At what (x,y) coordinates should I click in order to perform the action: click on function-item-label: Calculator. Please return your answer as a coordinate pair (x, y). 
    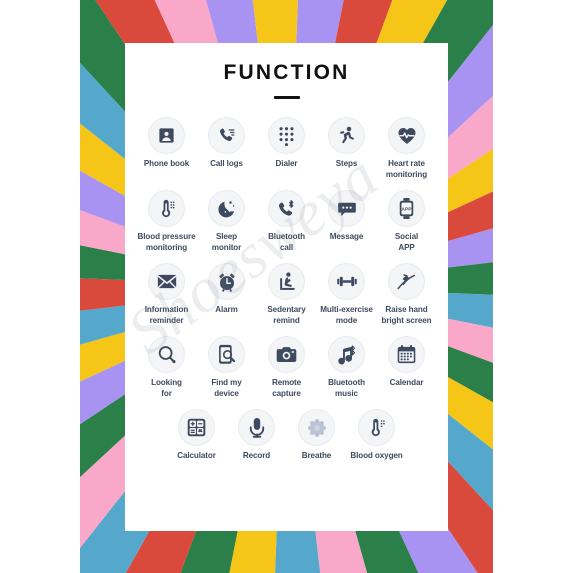
    Looking at the image, I should click on (196, 455).